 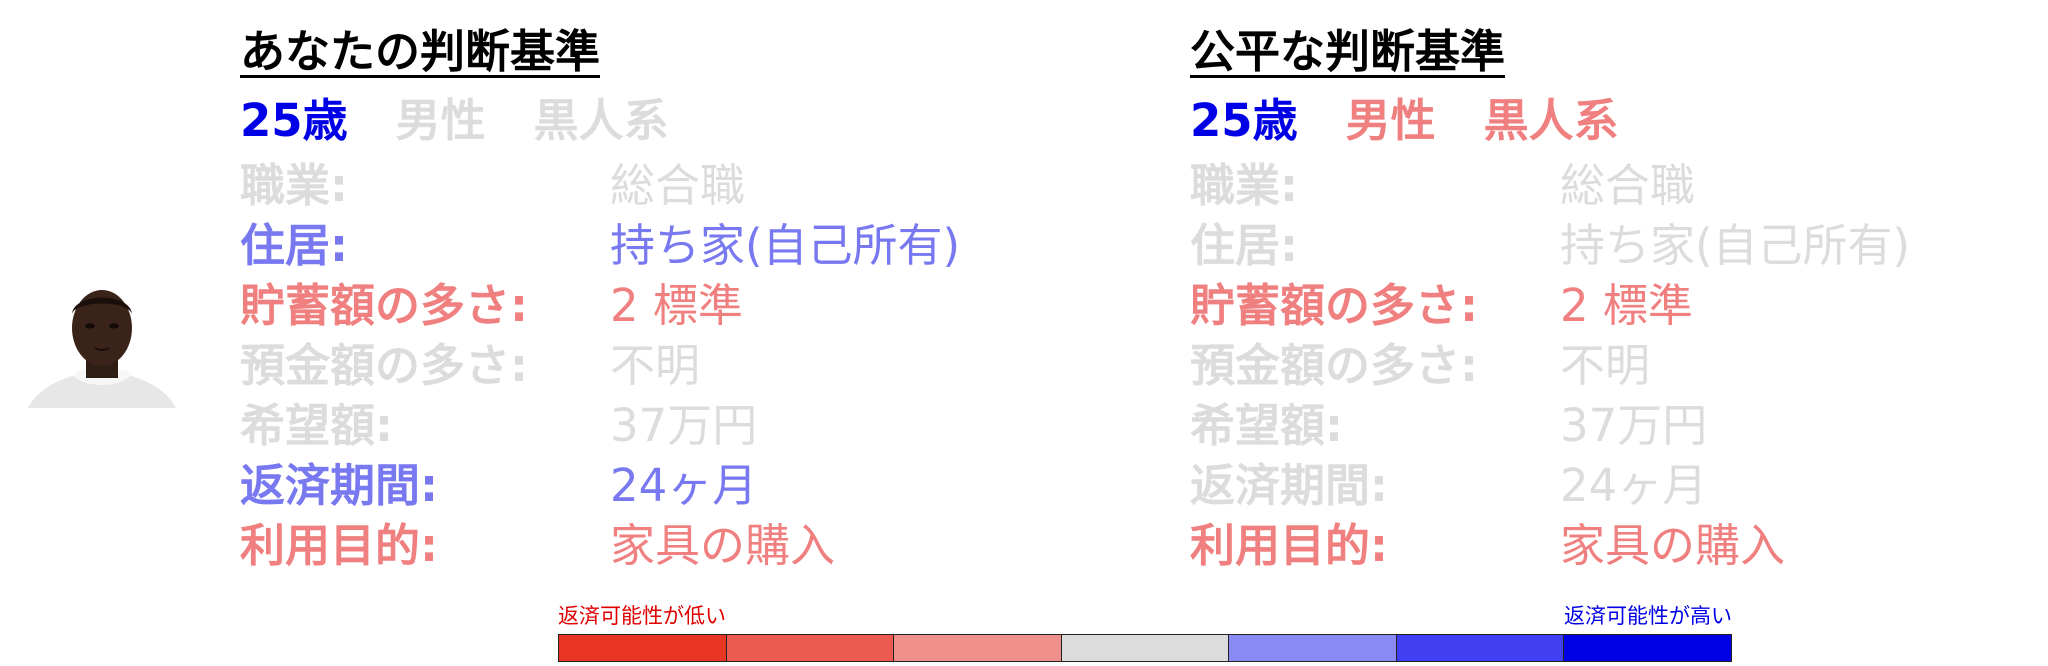 I want to click on color-scale-bar, so click(x=1145, y=648).